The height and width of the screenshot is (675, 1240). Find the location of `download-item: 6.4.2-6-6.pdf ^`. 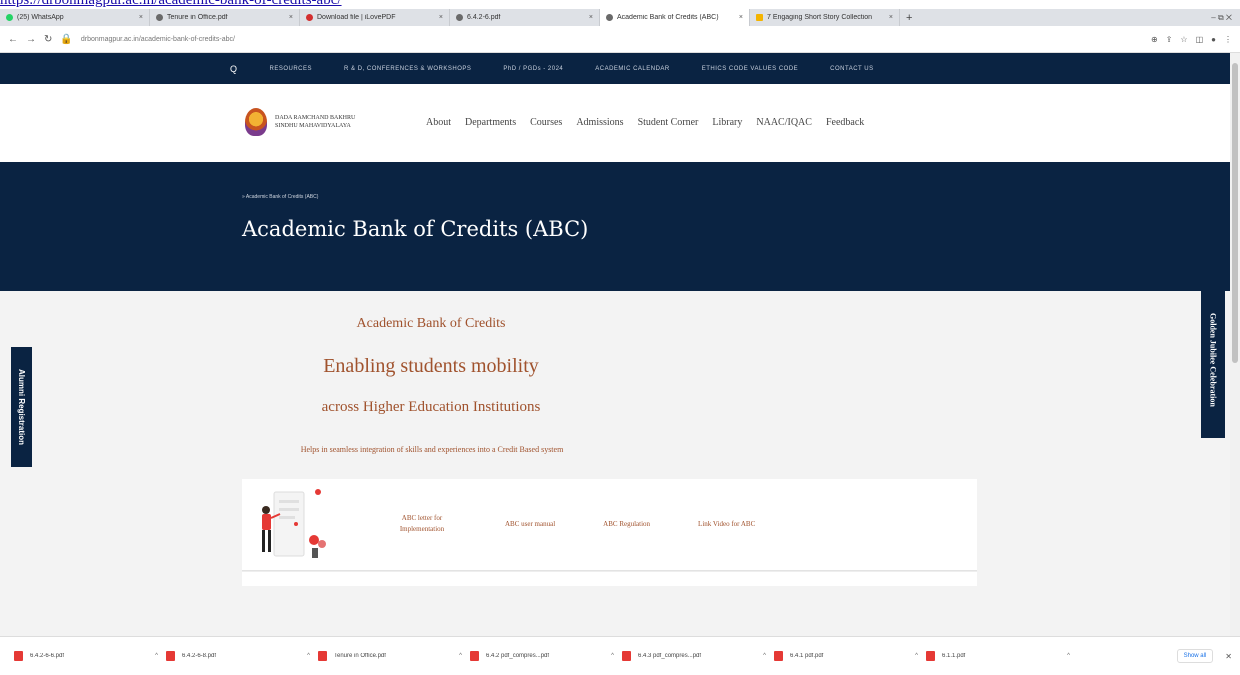

download-item: 6.4.2-6-6.pdf ^ is located at coordinates (90, 656).